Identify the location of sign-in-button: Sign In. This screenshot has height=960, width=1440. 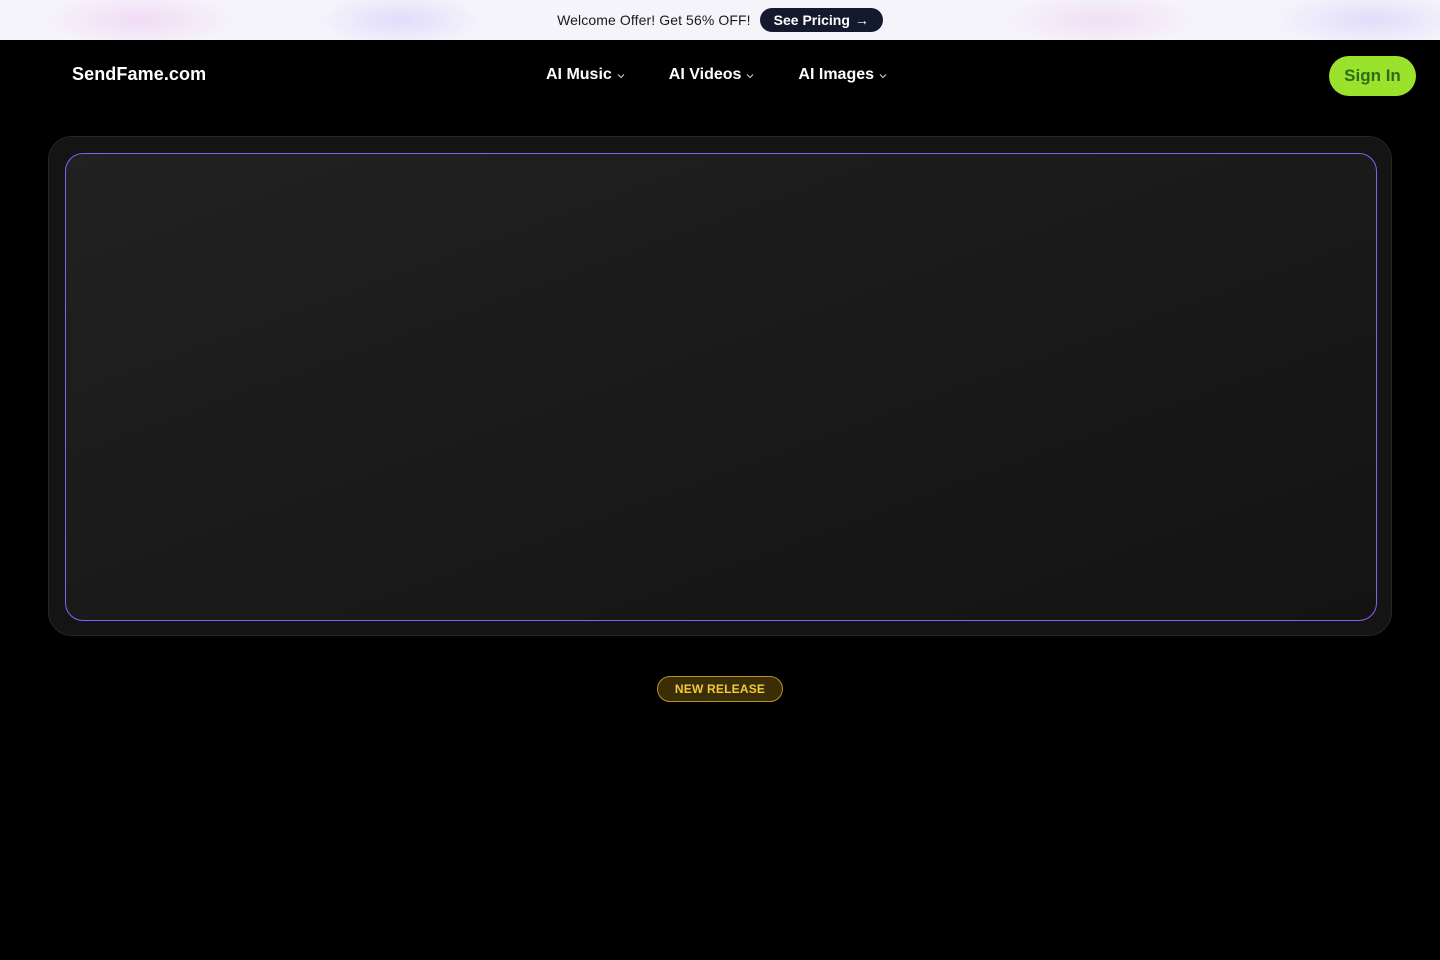
(1372, 76).